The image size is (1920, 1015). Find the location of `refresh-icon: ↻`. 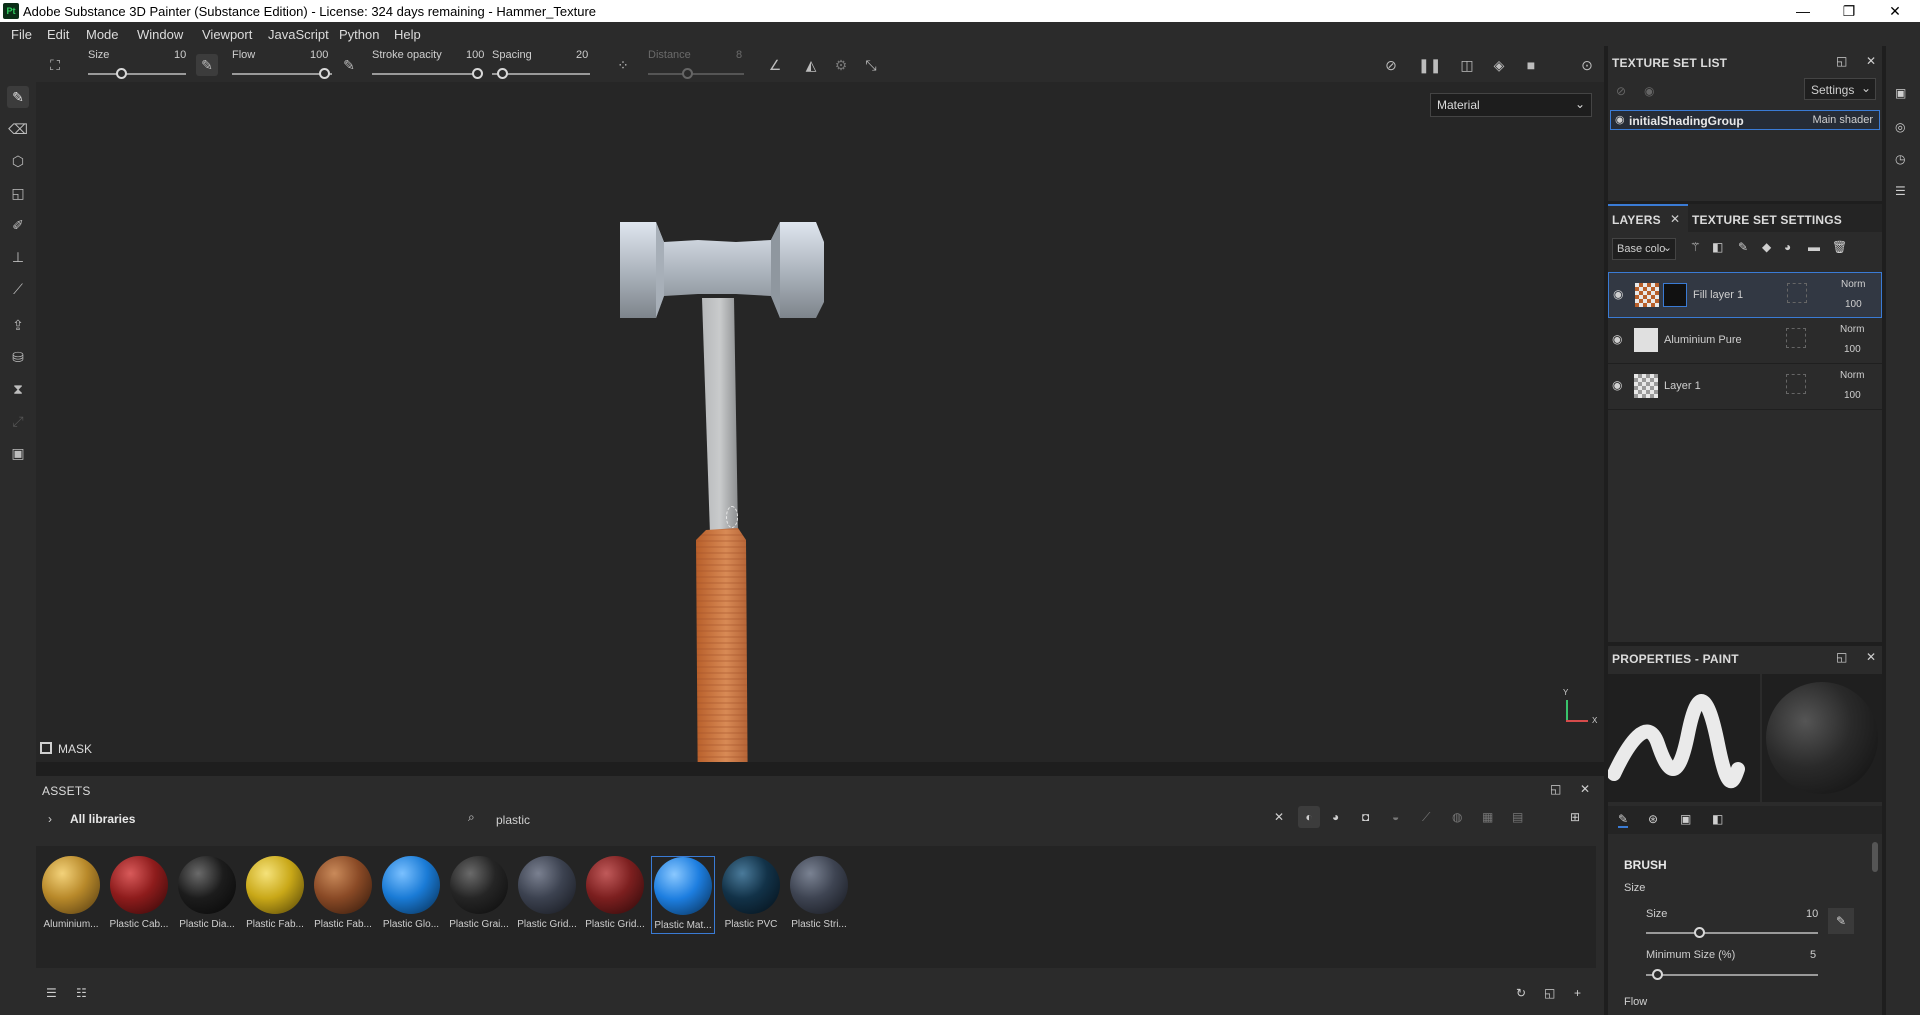

refresh-icon: ↻ is located at coordinates (1521, 993).